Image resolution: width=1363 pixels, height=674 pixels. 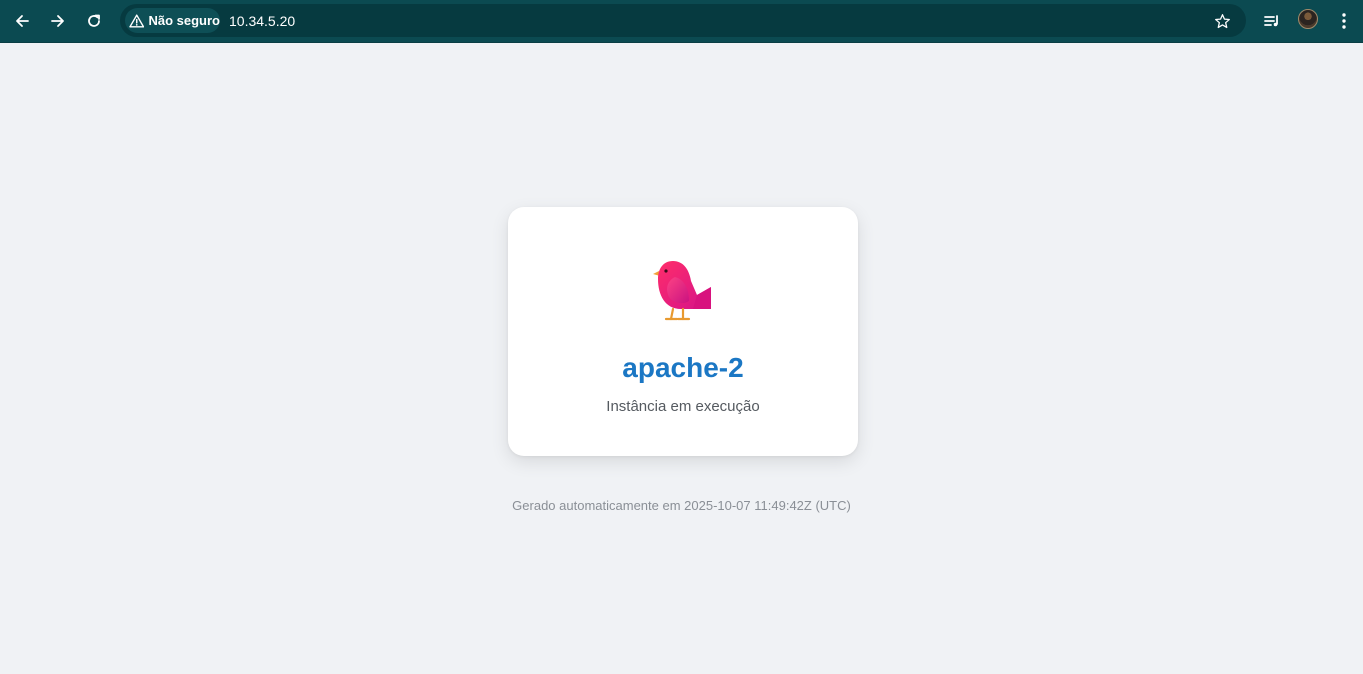 I want to click on bird-logo-icon, so click(x=682, y=291).